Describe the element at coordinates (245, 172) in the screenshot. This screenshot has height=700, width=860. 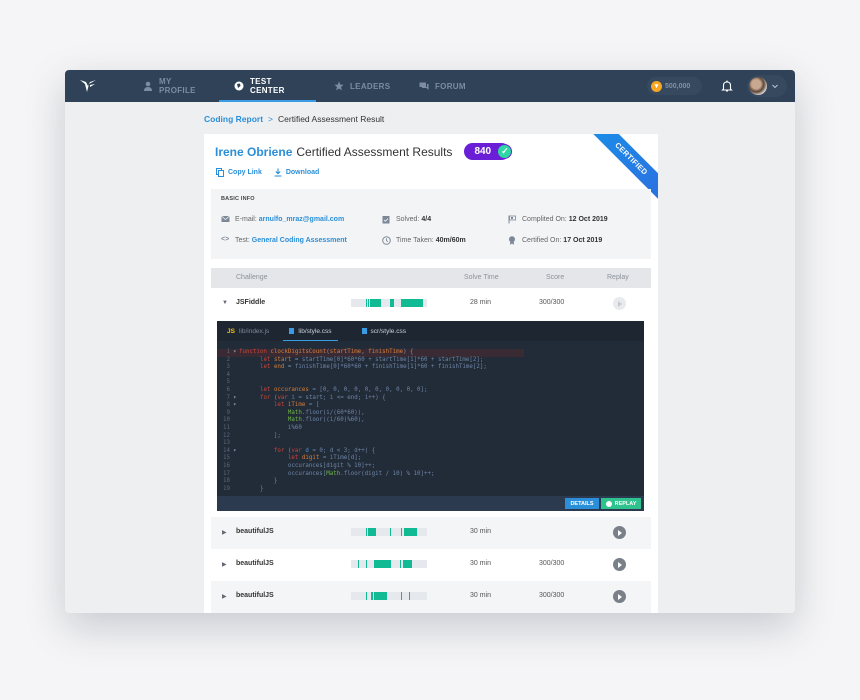
I see `copy-link-label: Copy Link` at that location.